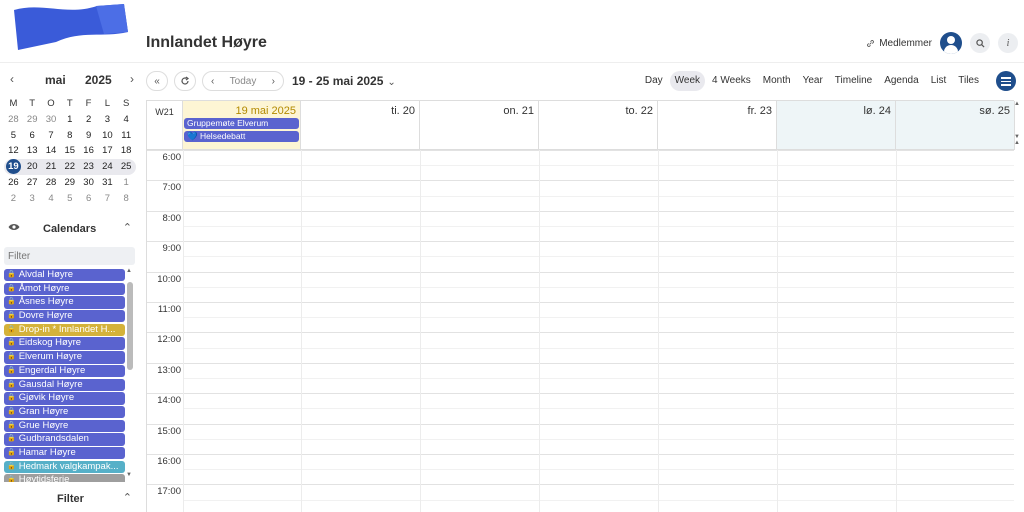 This screenshot has width=1024, height=512. Describe the element at coordinates (107, 136) in the screenshot. I see `mini-day: 10` at that location.